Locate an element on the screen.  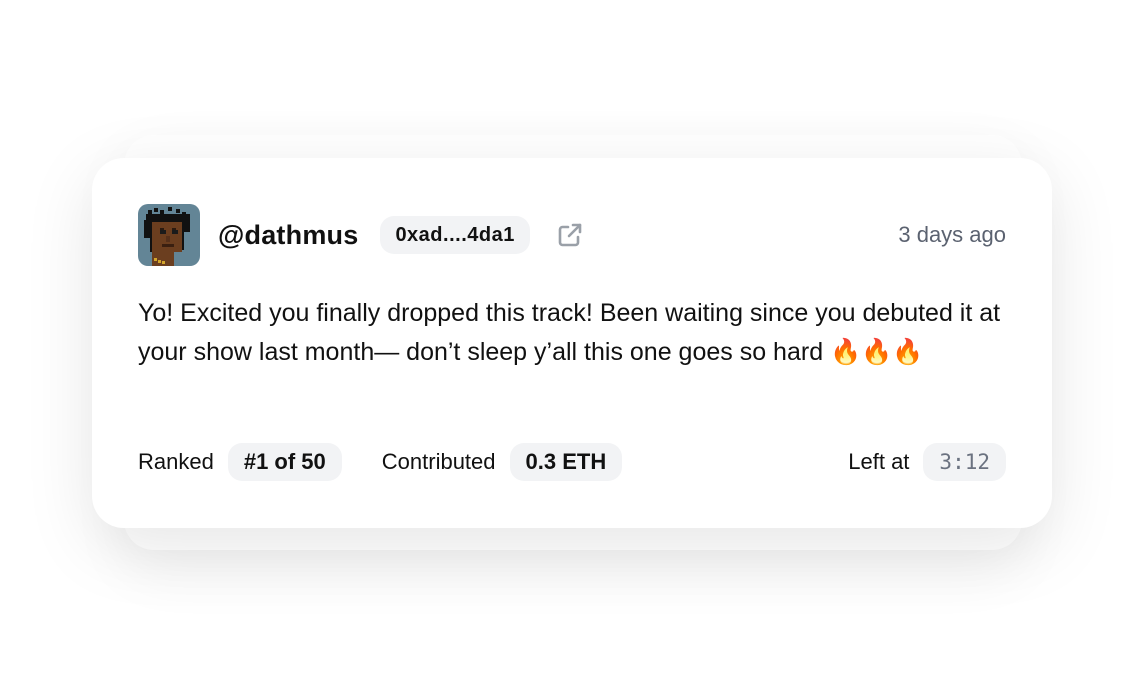
comment-header: @dathmus 0xad....4da1 3 days ago is located at coordinates (572, 235).